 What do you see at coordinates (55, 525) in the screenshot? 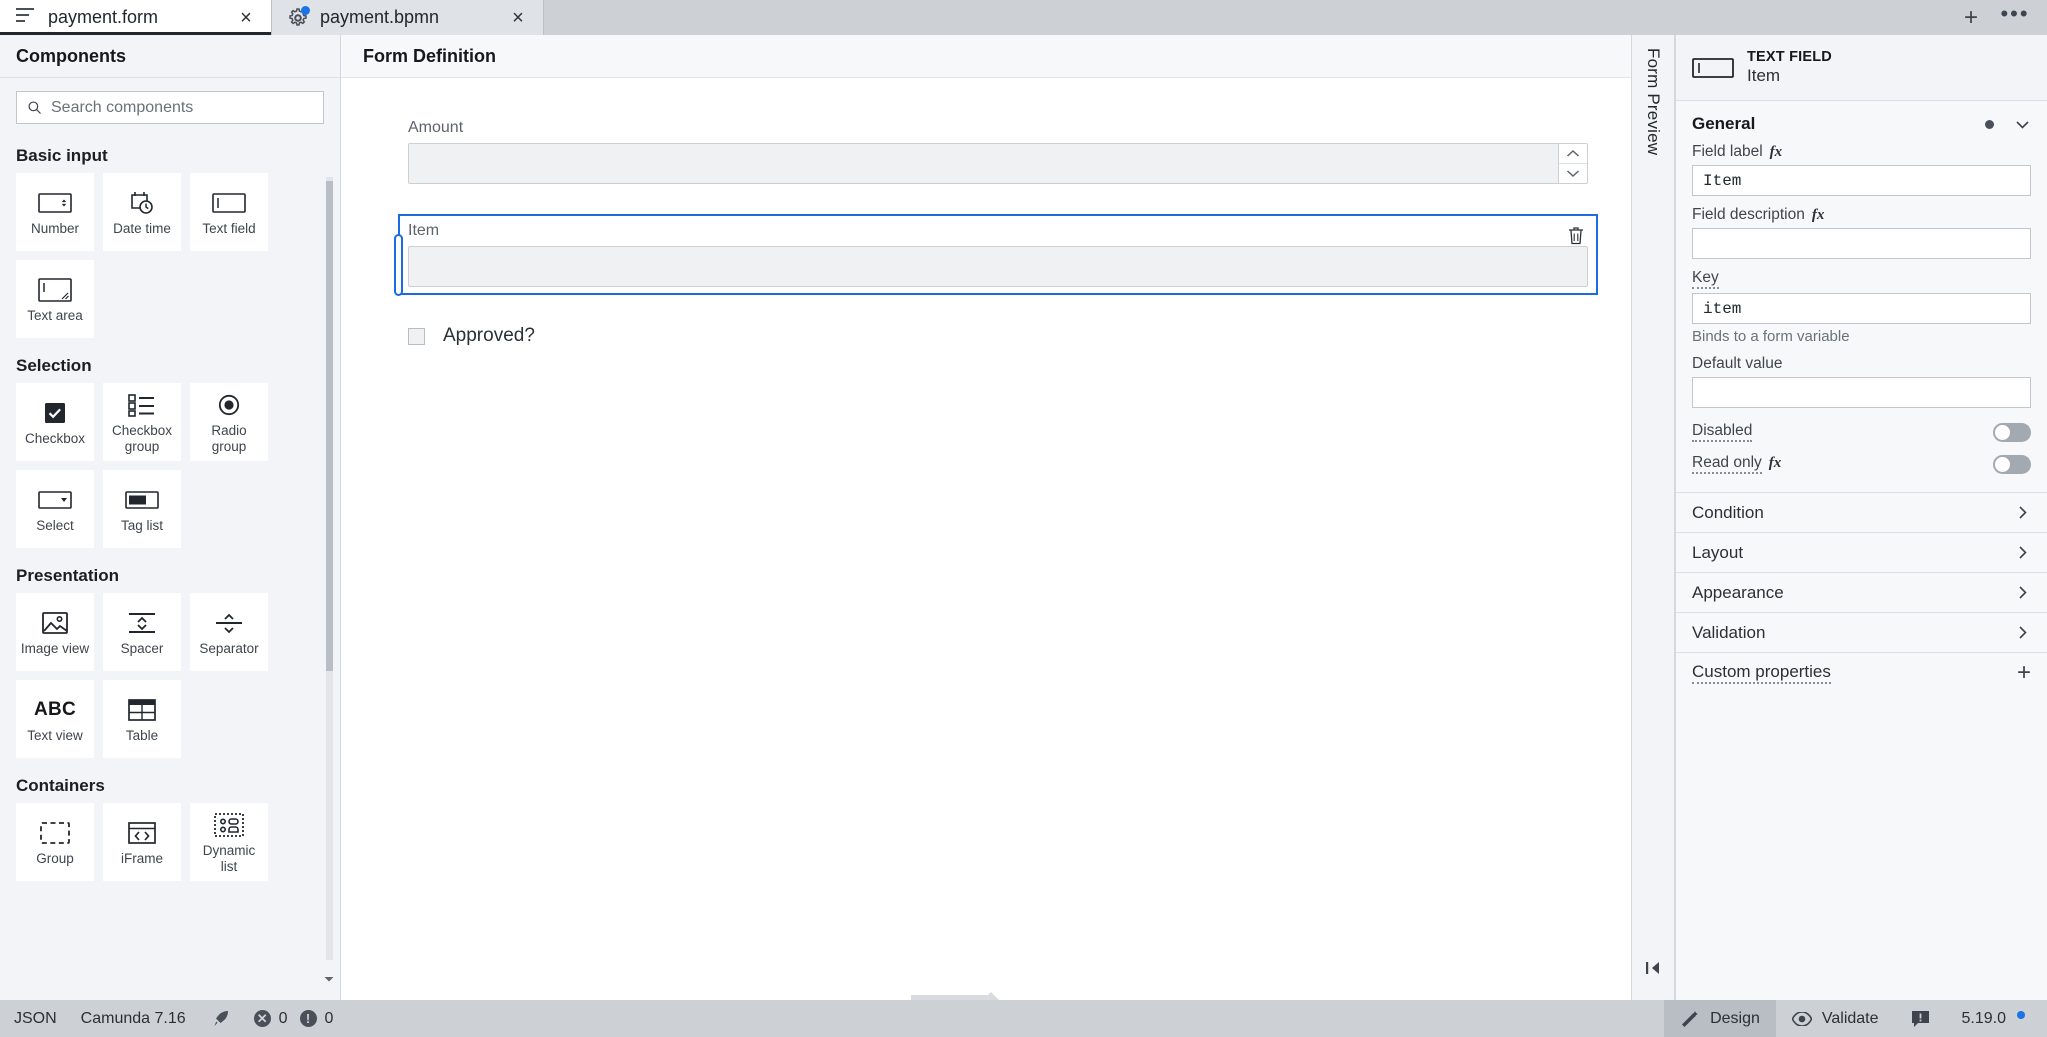
I see `component-label: Select` at bounding box center [55, 525].